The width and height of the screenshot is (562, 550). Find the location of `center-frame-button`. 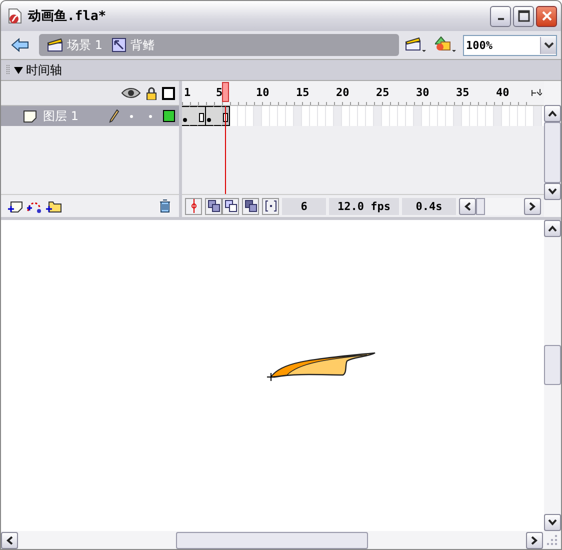

center-frame-button is located at coordinates (193, 206).